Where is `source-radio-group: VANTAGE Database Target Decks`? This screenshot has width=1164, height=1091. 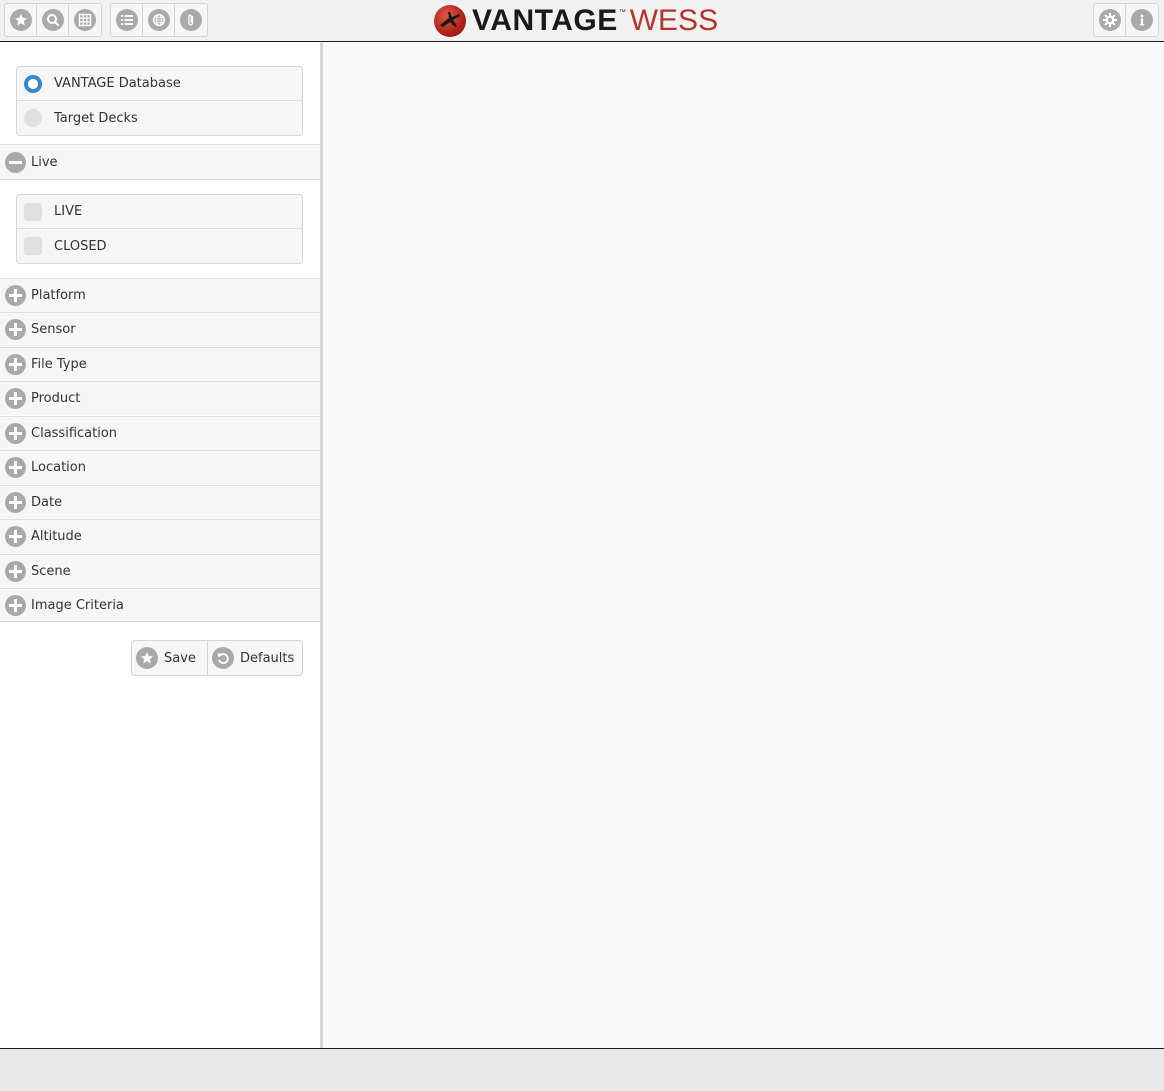 source-radio-group: VANTAGE Database Target Decks is located at coordinates (159, 101).